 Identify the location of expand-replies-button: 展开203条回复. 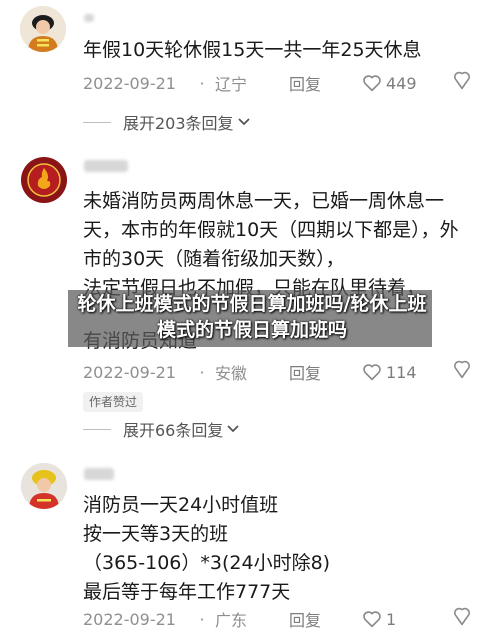
(166, 122).